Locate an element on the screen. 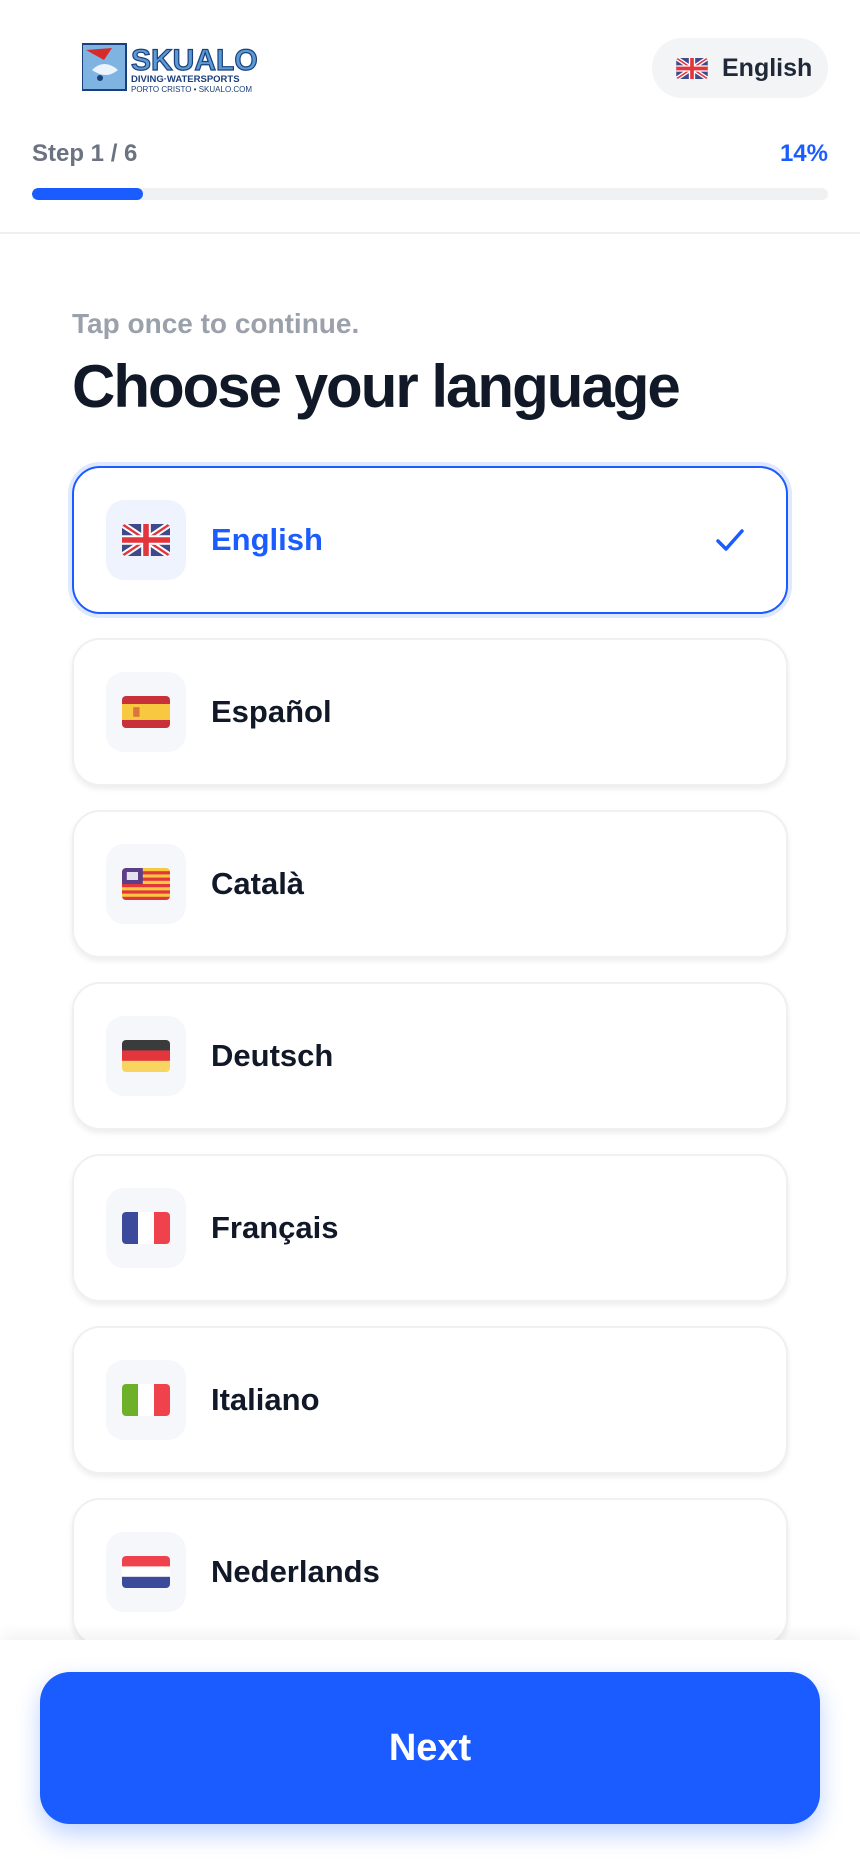  catalonia-flag-icon is located at coordinates (146, 884).